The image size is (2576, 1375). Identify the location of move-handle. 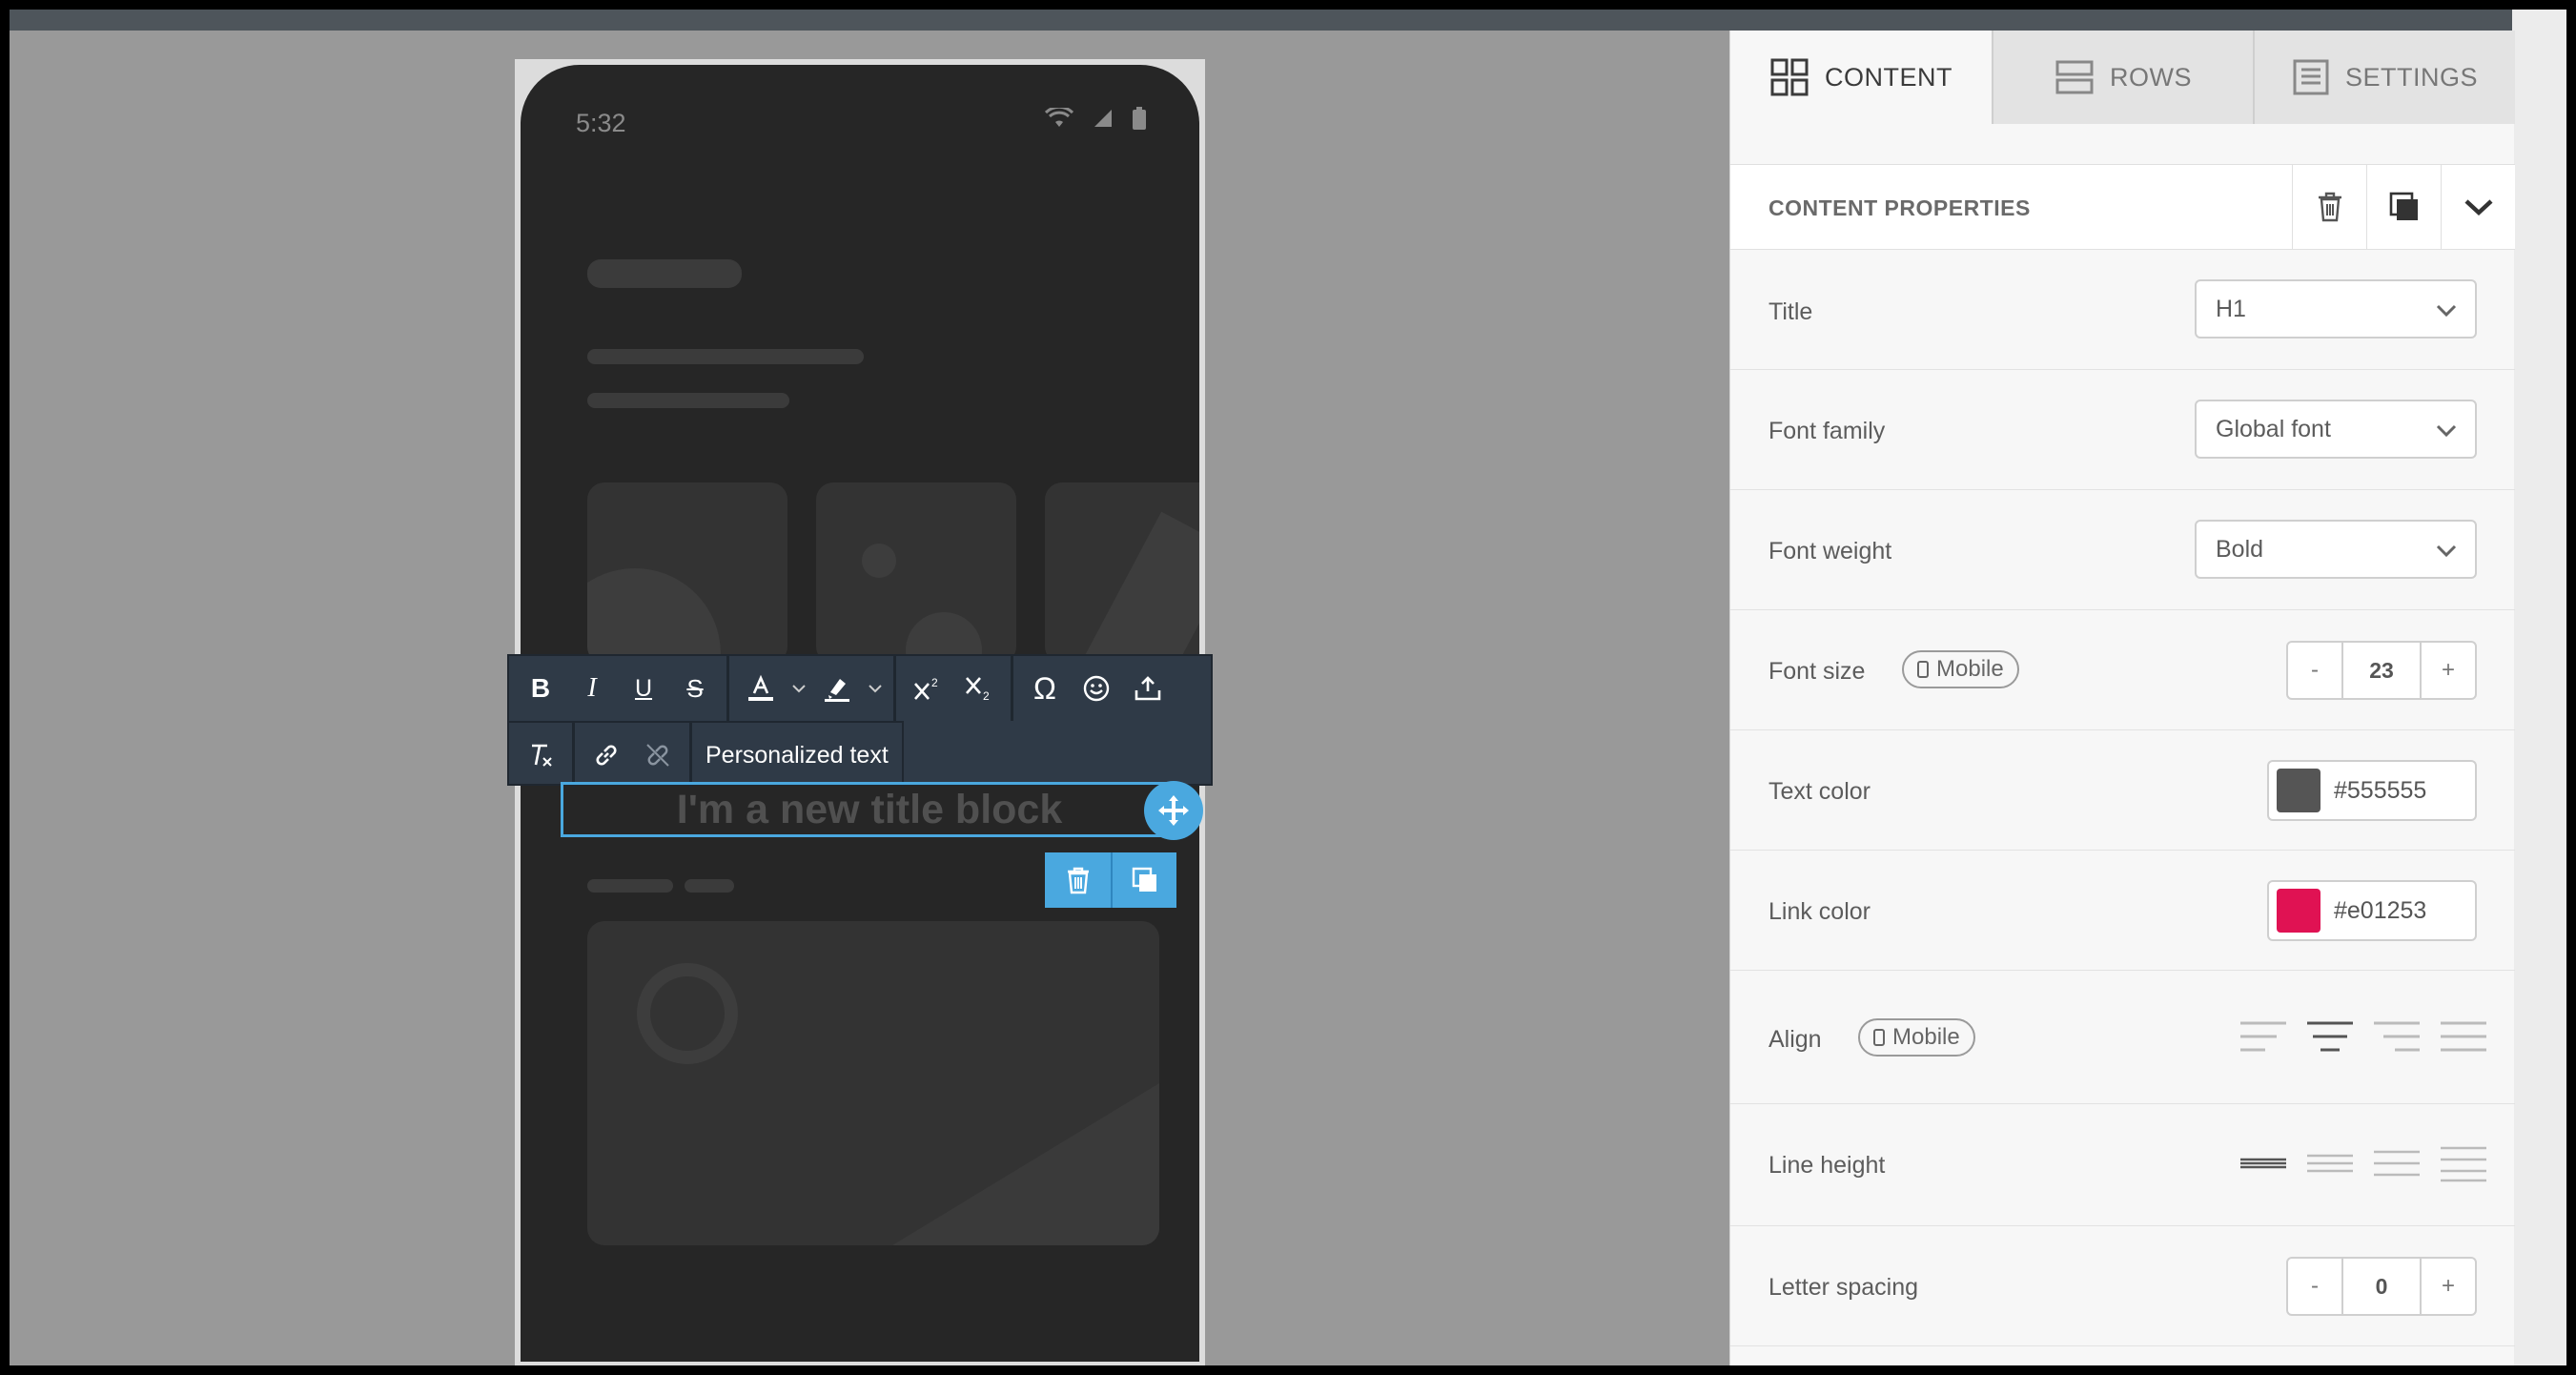
(1173, 811).